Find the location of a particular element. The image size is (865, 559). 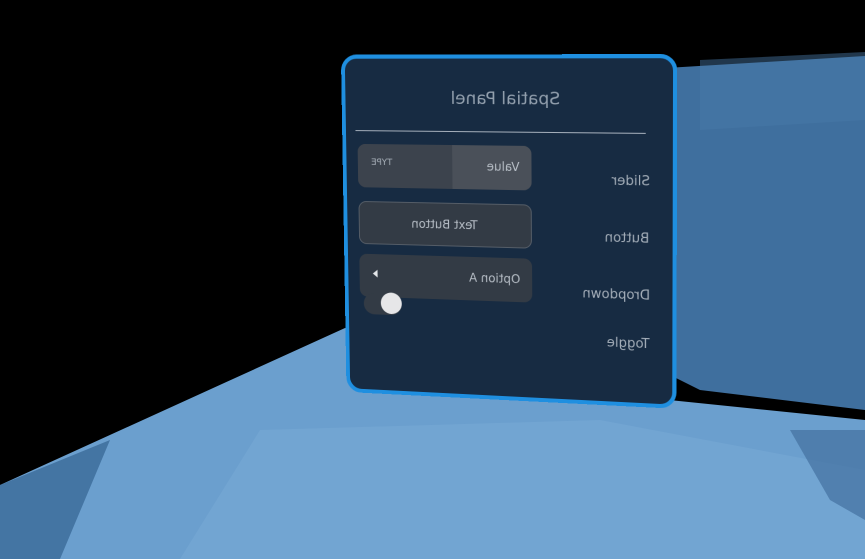

text-button: Text Button is located at coordinates (445, 224).